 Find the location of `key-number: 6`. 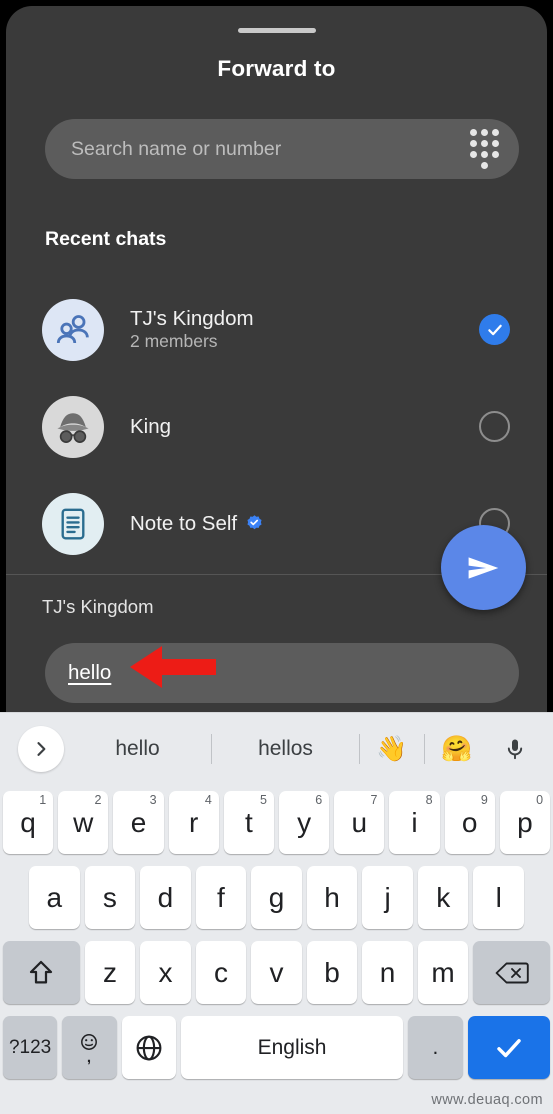

key-number: 6 is located at coordinates (319, 800).